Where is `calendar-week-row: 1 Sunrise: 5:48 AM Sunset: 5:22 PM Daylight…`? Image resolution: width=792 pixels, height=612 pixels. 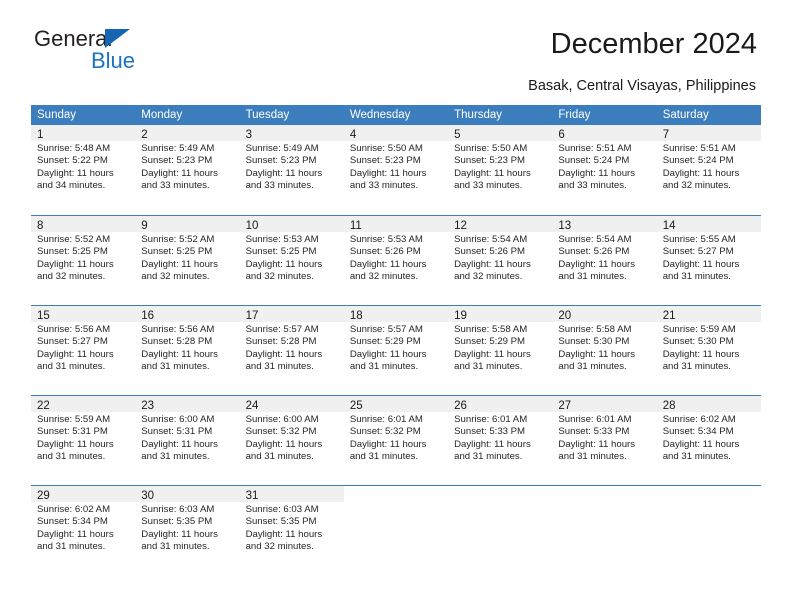
calendar-week-row: 1 Sunrise: 5:48 AM Sunset: 5:22 PM Daylight… is located at coordinates (396, 170).